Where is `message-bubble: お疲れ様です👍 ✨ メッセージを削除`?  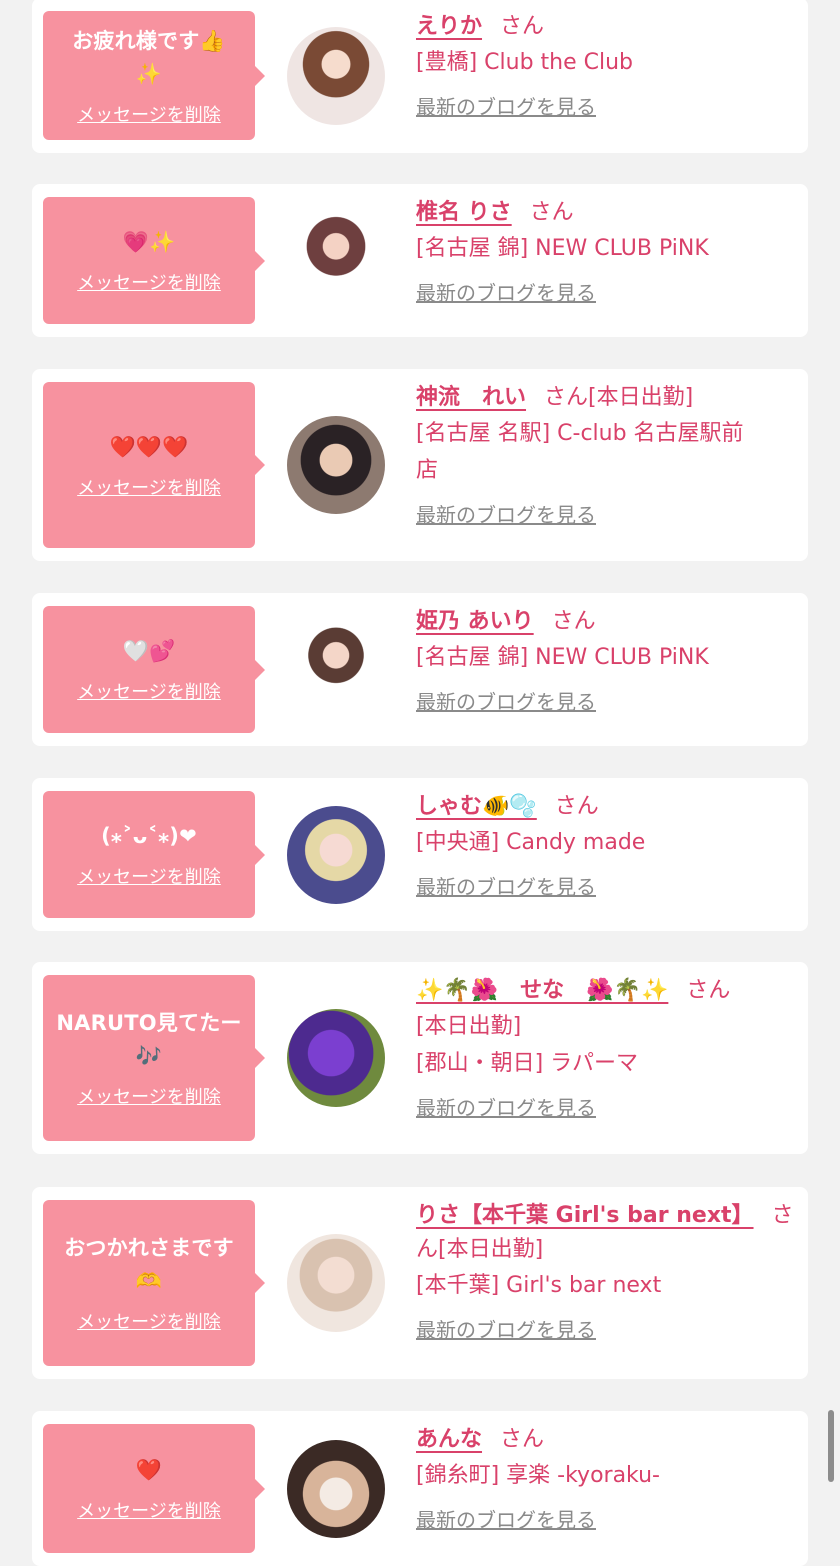 message-bubble: お疲れ様です👍 ✨ メッセージを削除 is located at coordinates (154, 75).